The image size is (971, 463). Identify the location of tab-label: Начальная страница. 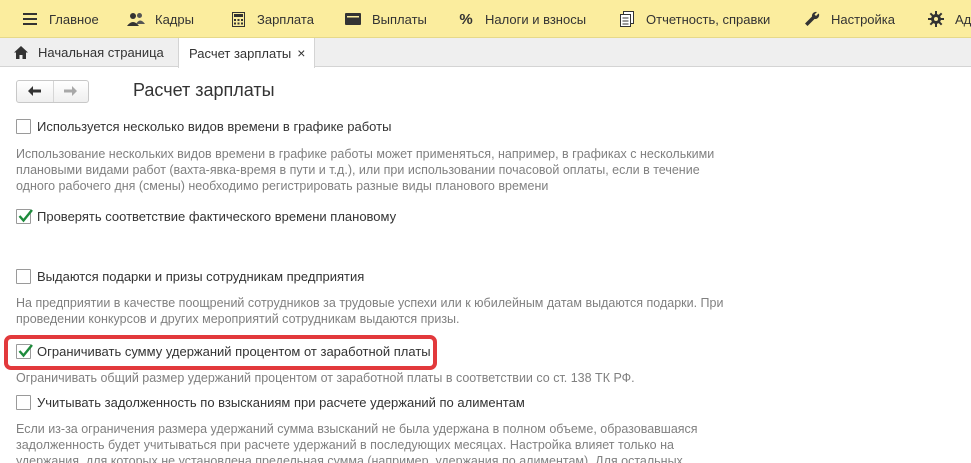
(101, 52).